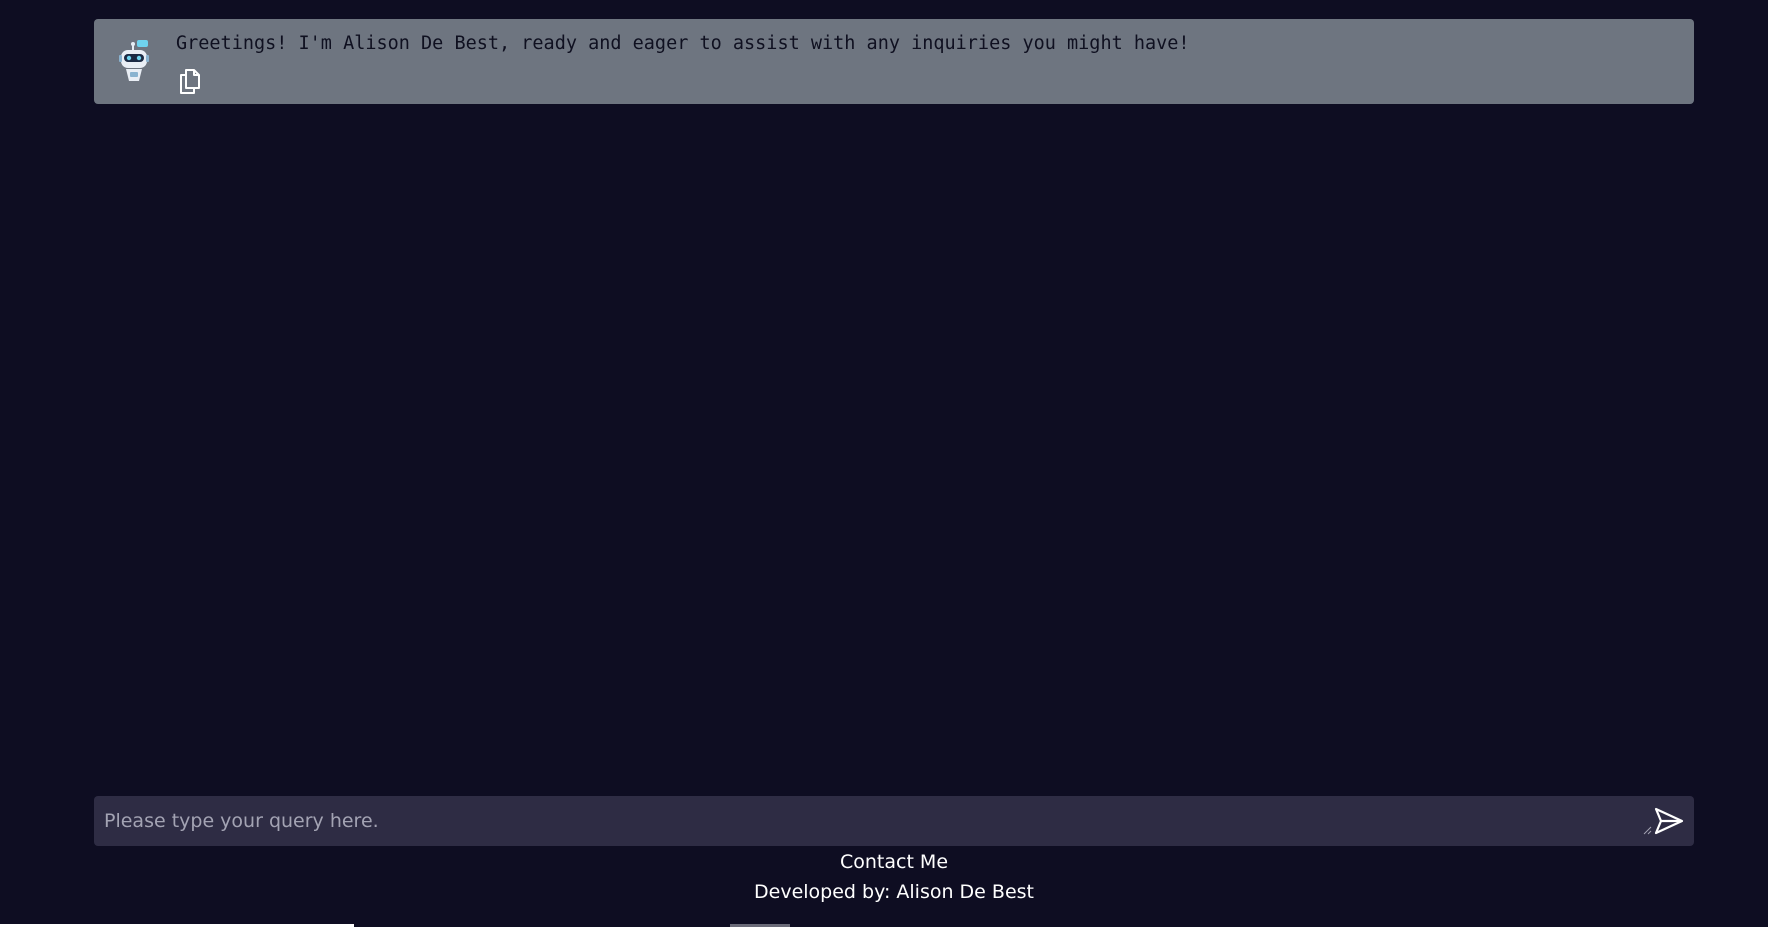 Image resolution: width=1768 pixels, height=927 pixels. What do you see at coordinates (1647, 830) in the screenshot?
I see `resize-grip-icon` at bounding box center [1647, 830].